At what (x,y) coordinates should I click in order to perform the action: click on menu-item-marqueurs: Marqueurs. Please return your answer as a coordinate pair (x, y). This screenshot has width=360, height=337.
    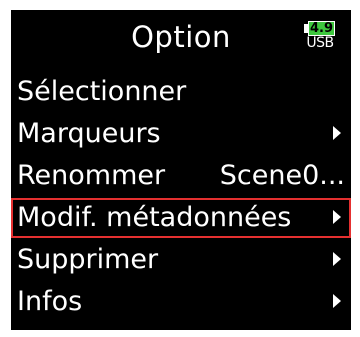
    Looking at the image, I should click on (181, 134).